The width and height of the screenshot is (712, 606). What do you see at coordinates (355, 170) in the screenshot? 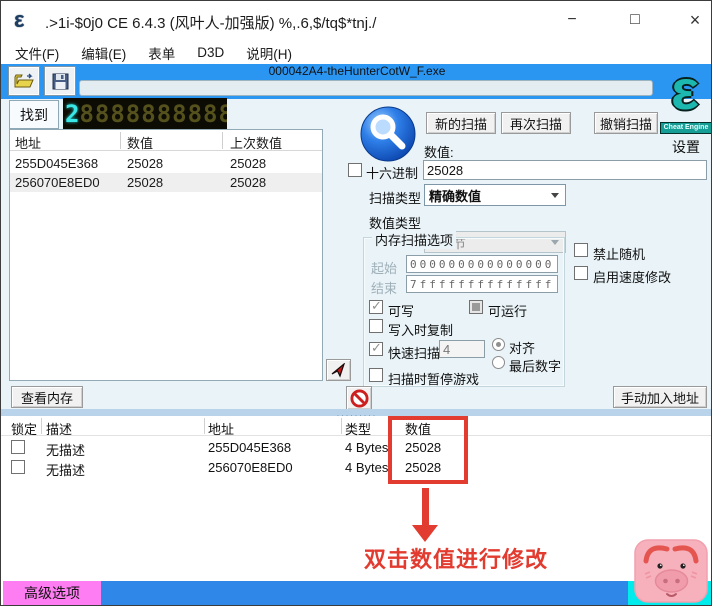
I see `hex-checkbox` at bounding box center [355, 170].